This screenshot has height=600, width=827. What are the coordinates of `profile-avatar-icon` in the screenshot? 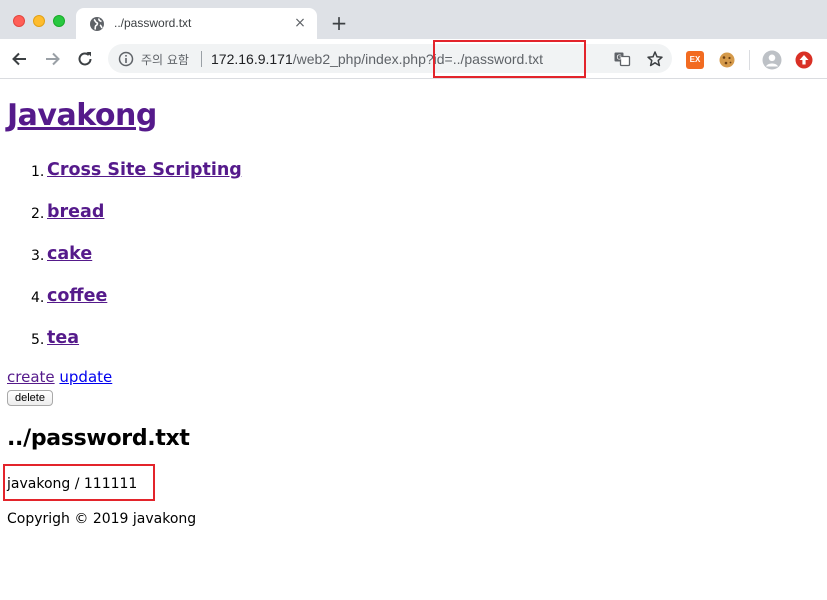 It's located at (772, 60).